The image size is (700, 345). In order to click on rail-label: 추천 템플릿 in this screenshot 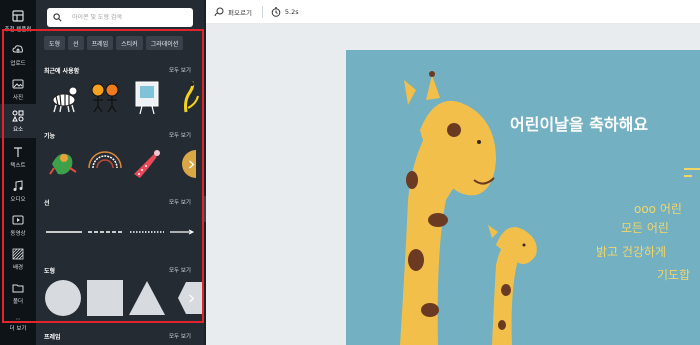, I will do `click(18, 29)`.